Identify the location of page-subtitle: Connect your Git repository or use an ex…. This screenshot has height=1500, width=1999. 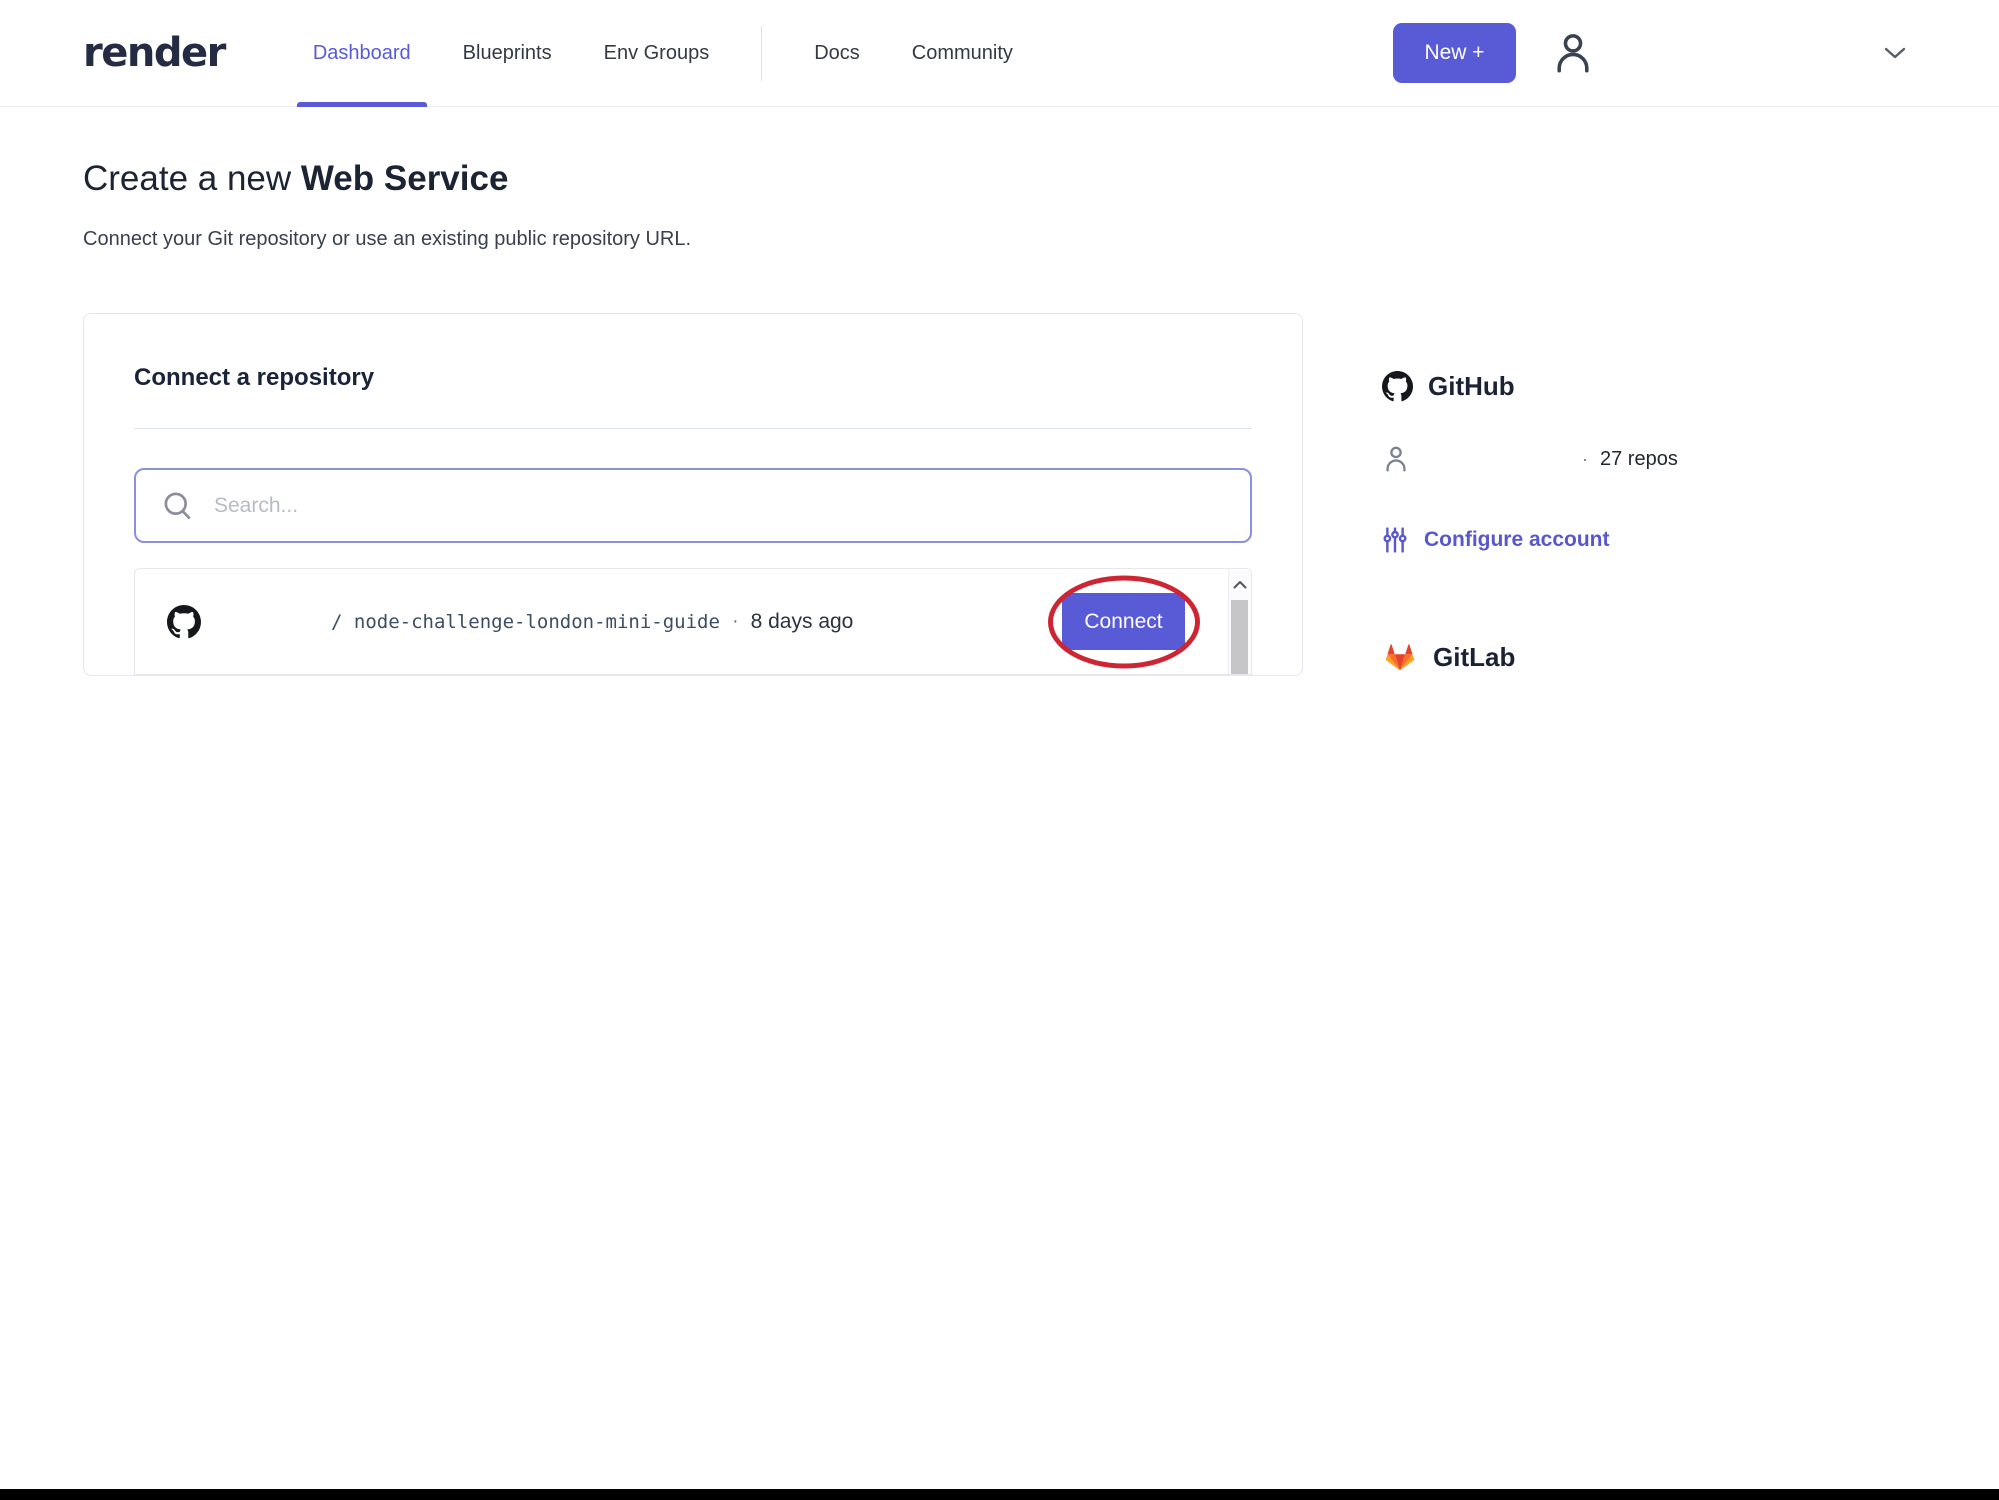
(387, 239).